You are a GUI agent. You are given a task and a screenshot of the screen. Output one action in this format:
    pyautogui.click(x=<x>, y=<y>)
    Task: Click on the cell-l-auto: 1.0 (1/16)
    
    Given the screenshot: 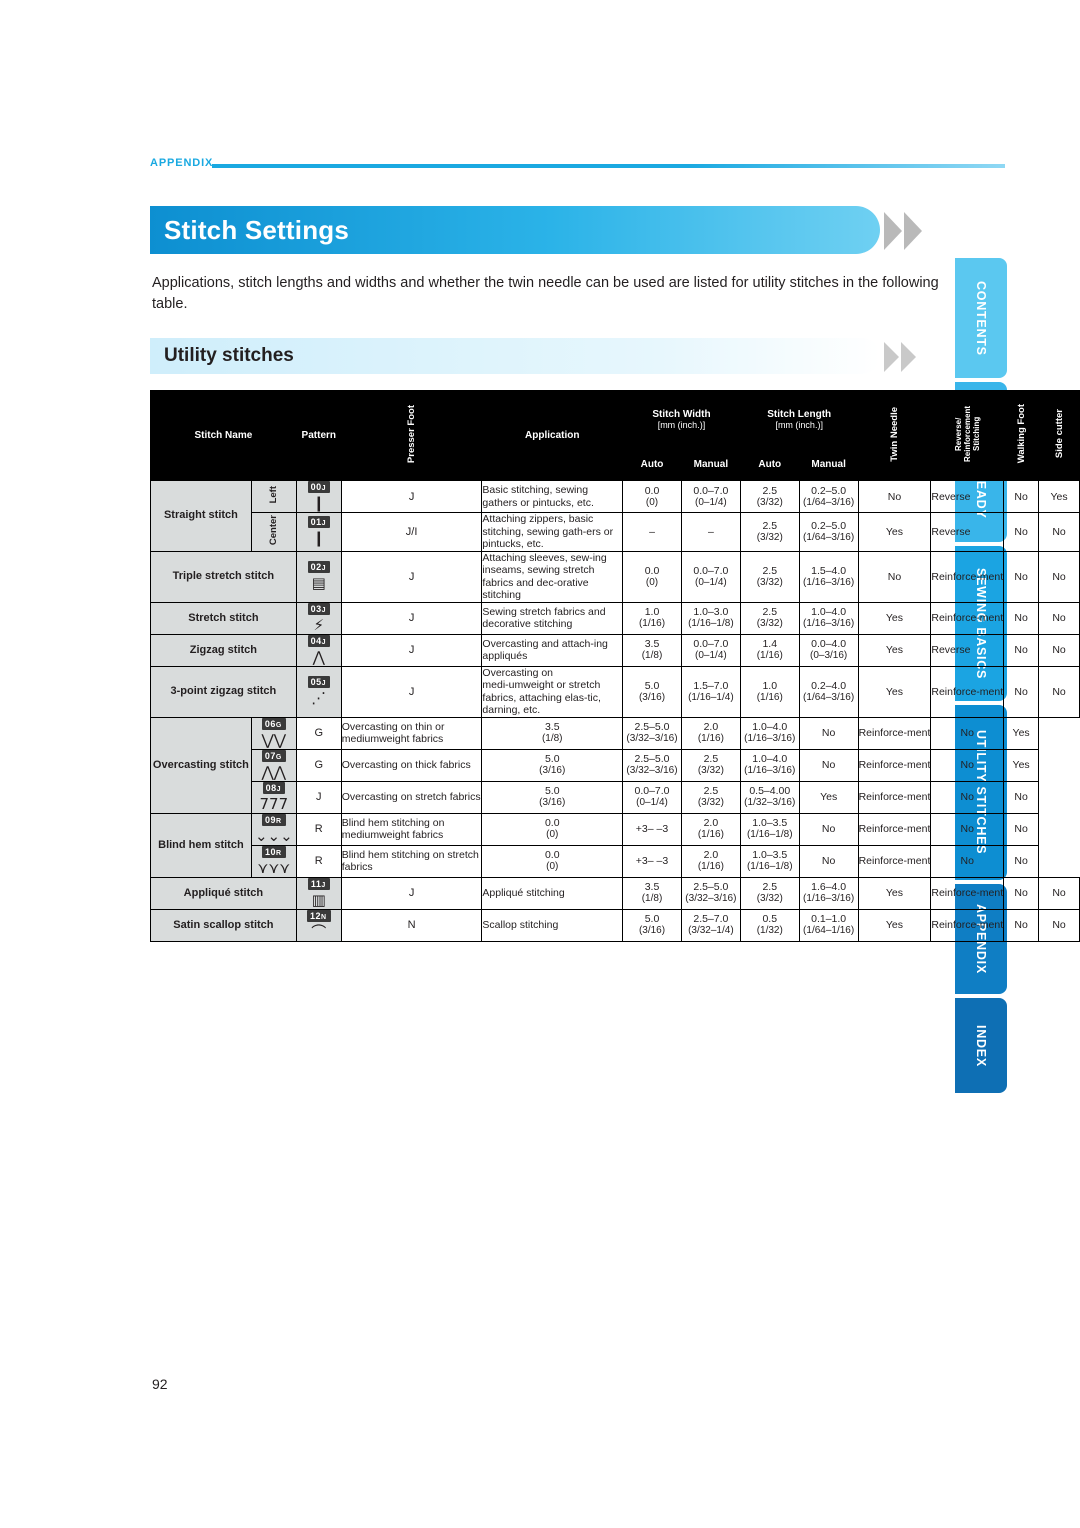 What is the action you would take?
    pyautogui.click(x=769, y=691)
    